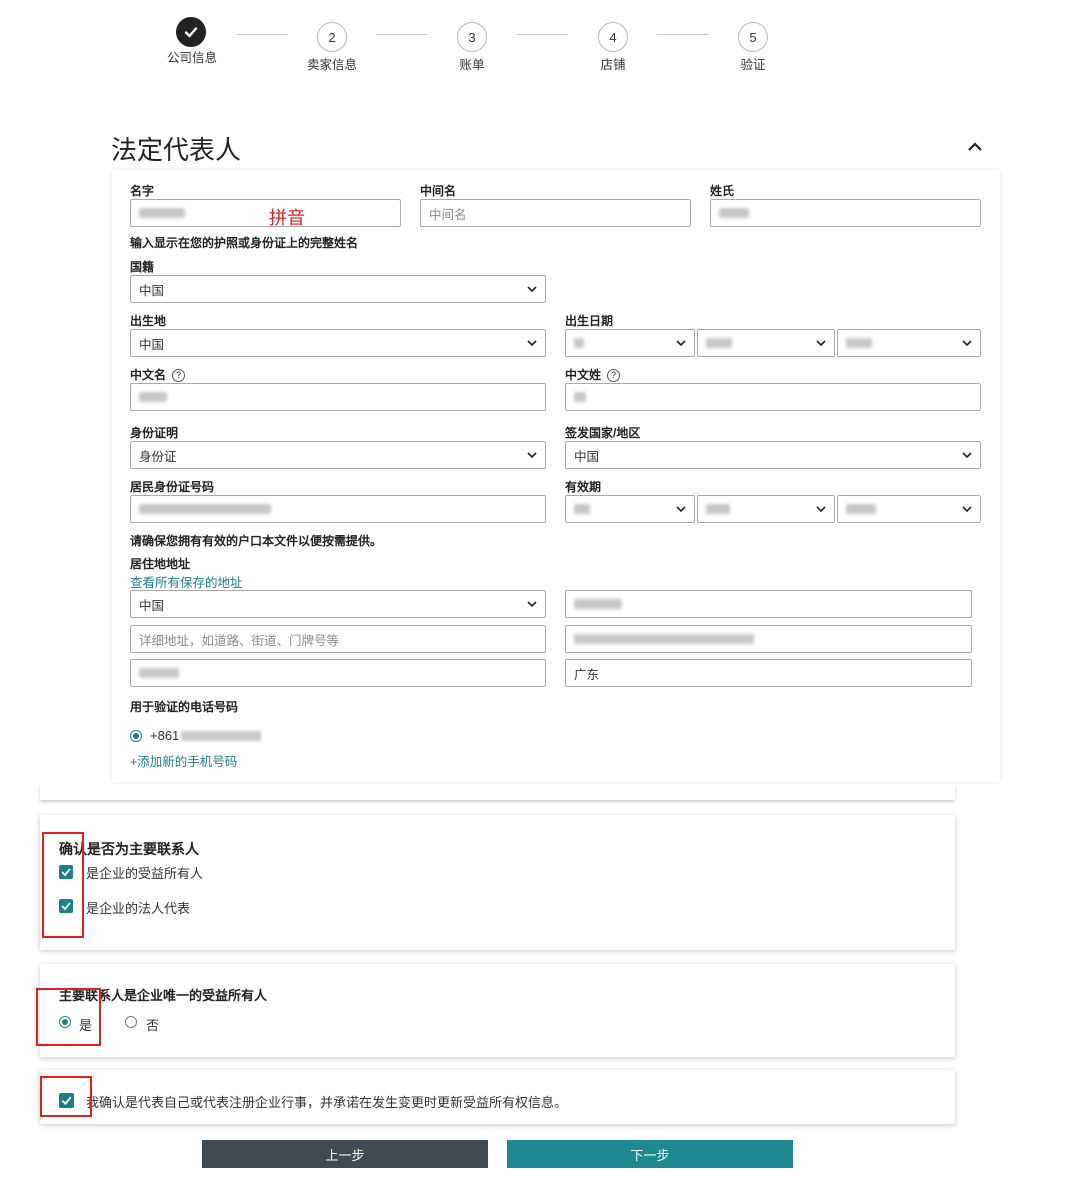 The image size is (1080, 1184). I want to click on sole-owner-panel, so click(497, 1010).